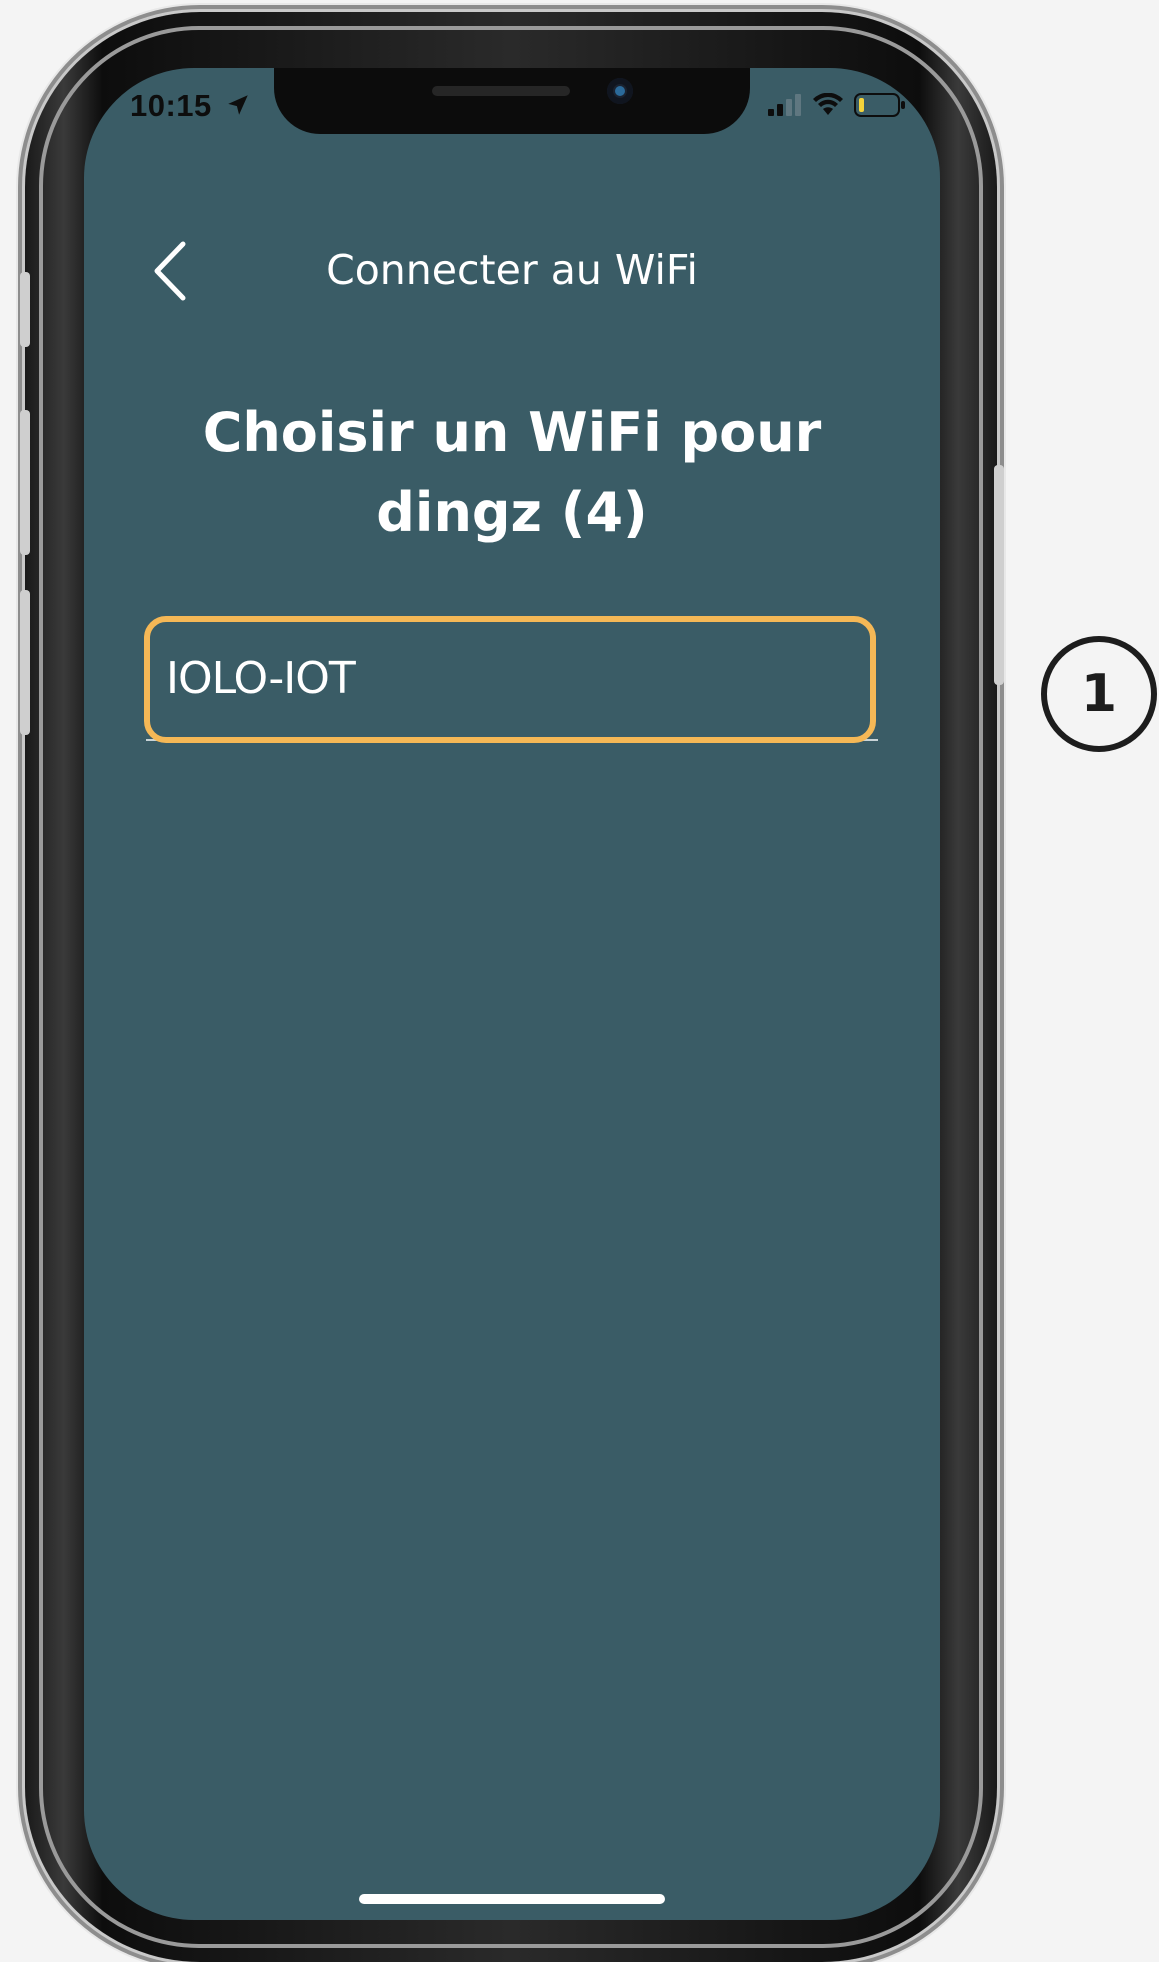 The height and width of the screenshot is (1962, 1159). I want to click on chevron-left-icon, so click(169, 273).